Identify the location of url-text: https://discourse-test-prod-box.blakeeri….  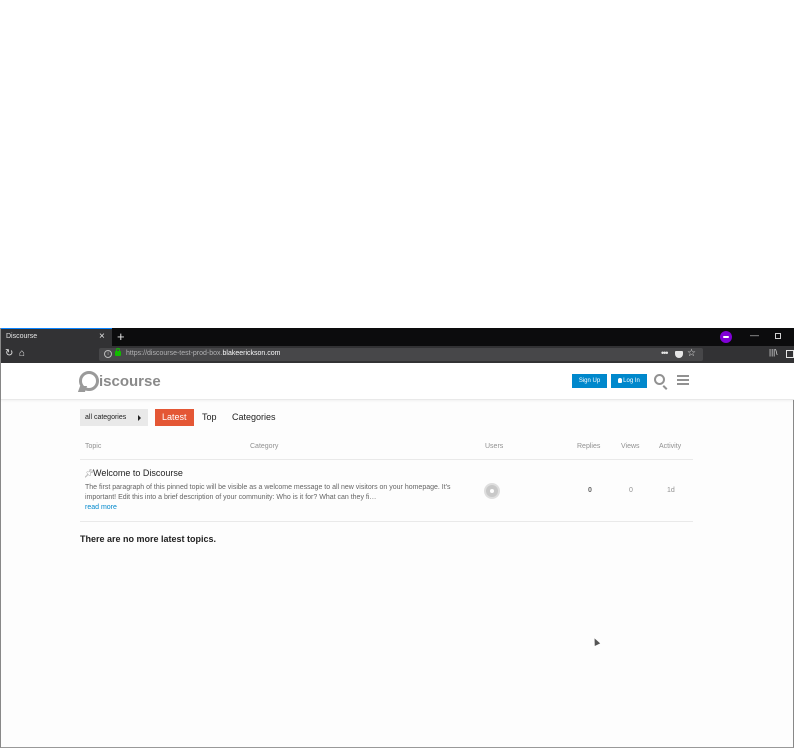
(203, 353).